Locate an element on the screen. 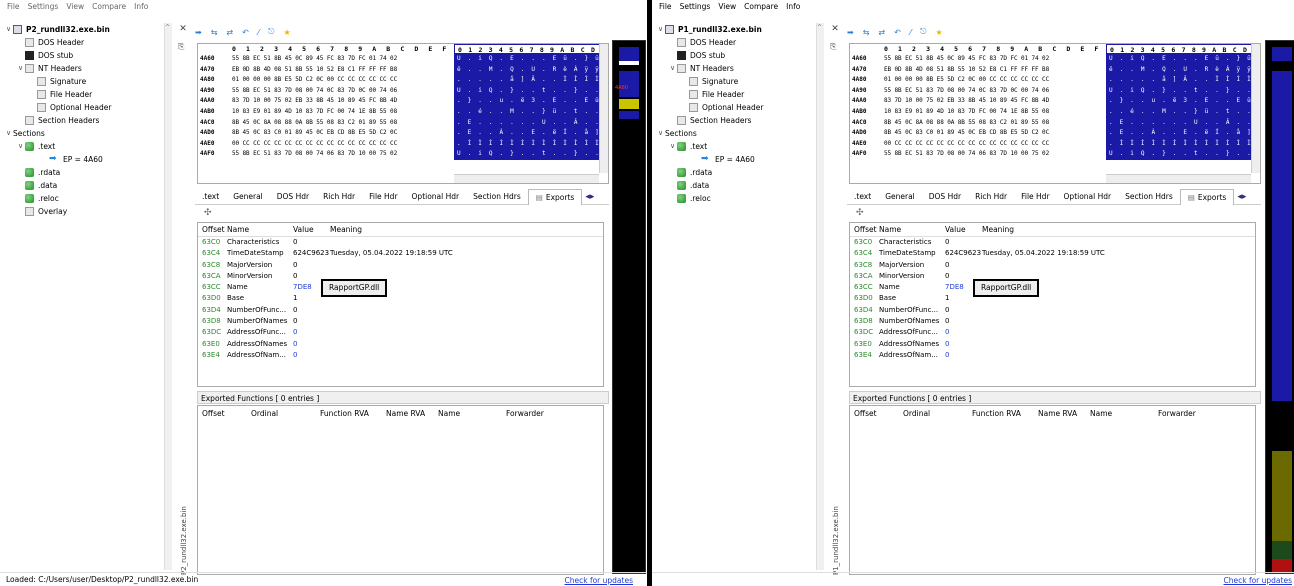  check-for-updates-link: Check for updates is located at coordinates (1258, 580).